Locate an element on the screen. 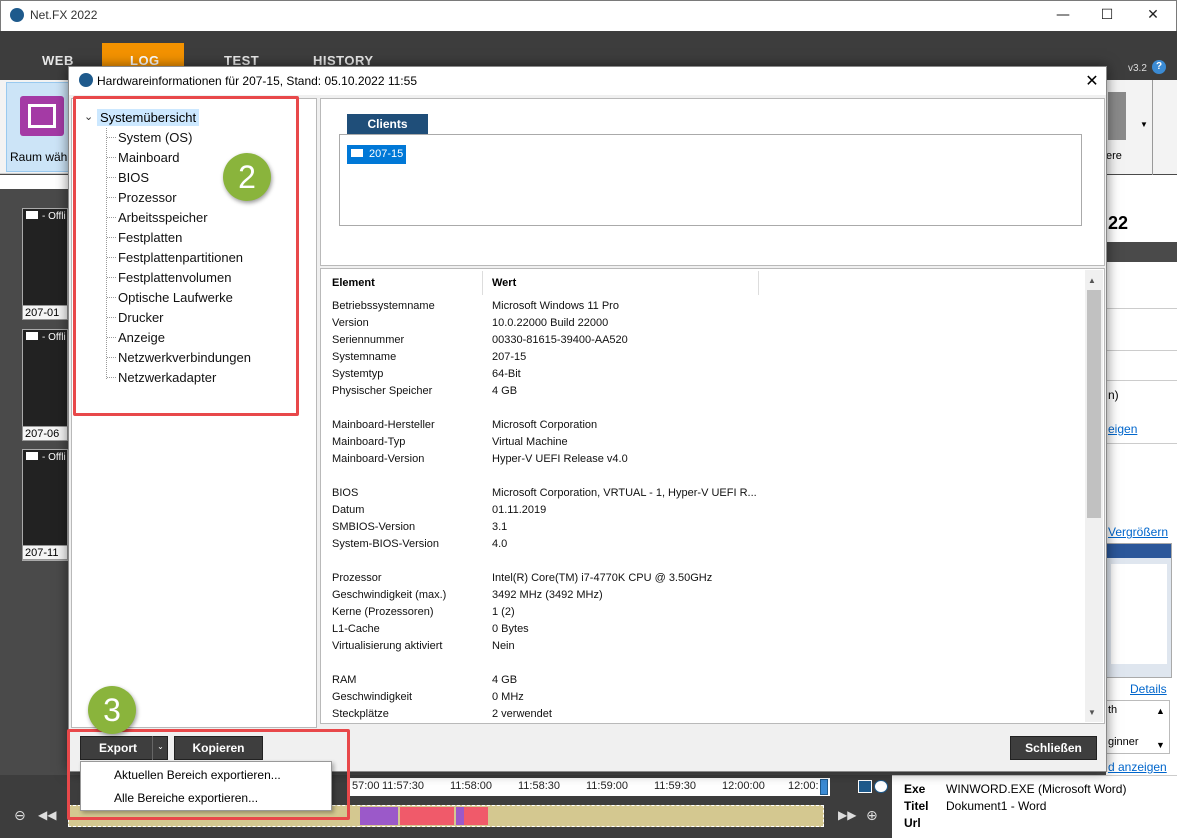 The width and height of the screenshot is (1177, 838). rewind-icon: ◀◀ is located at coordinates (47, 815).